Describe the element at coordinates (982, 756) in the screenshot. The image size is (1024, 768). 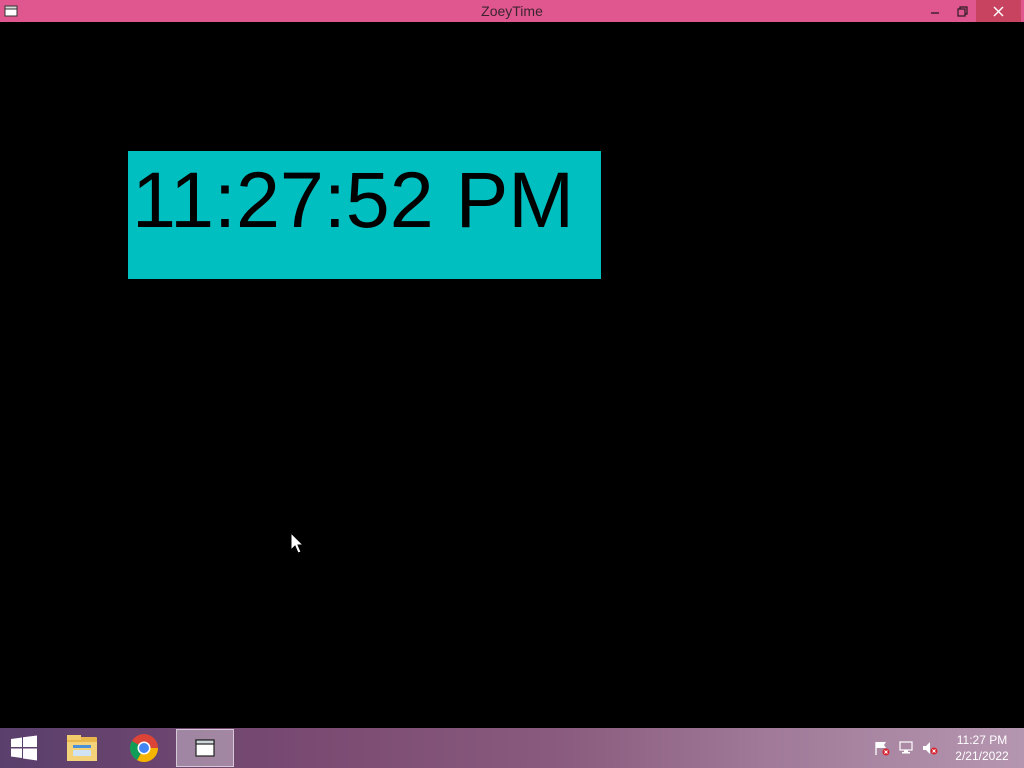
I see `taskbar-date: 2/21/2022` at that location.